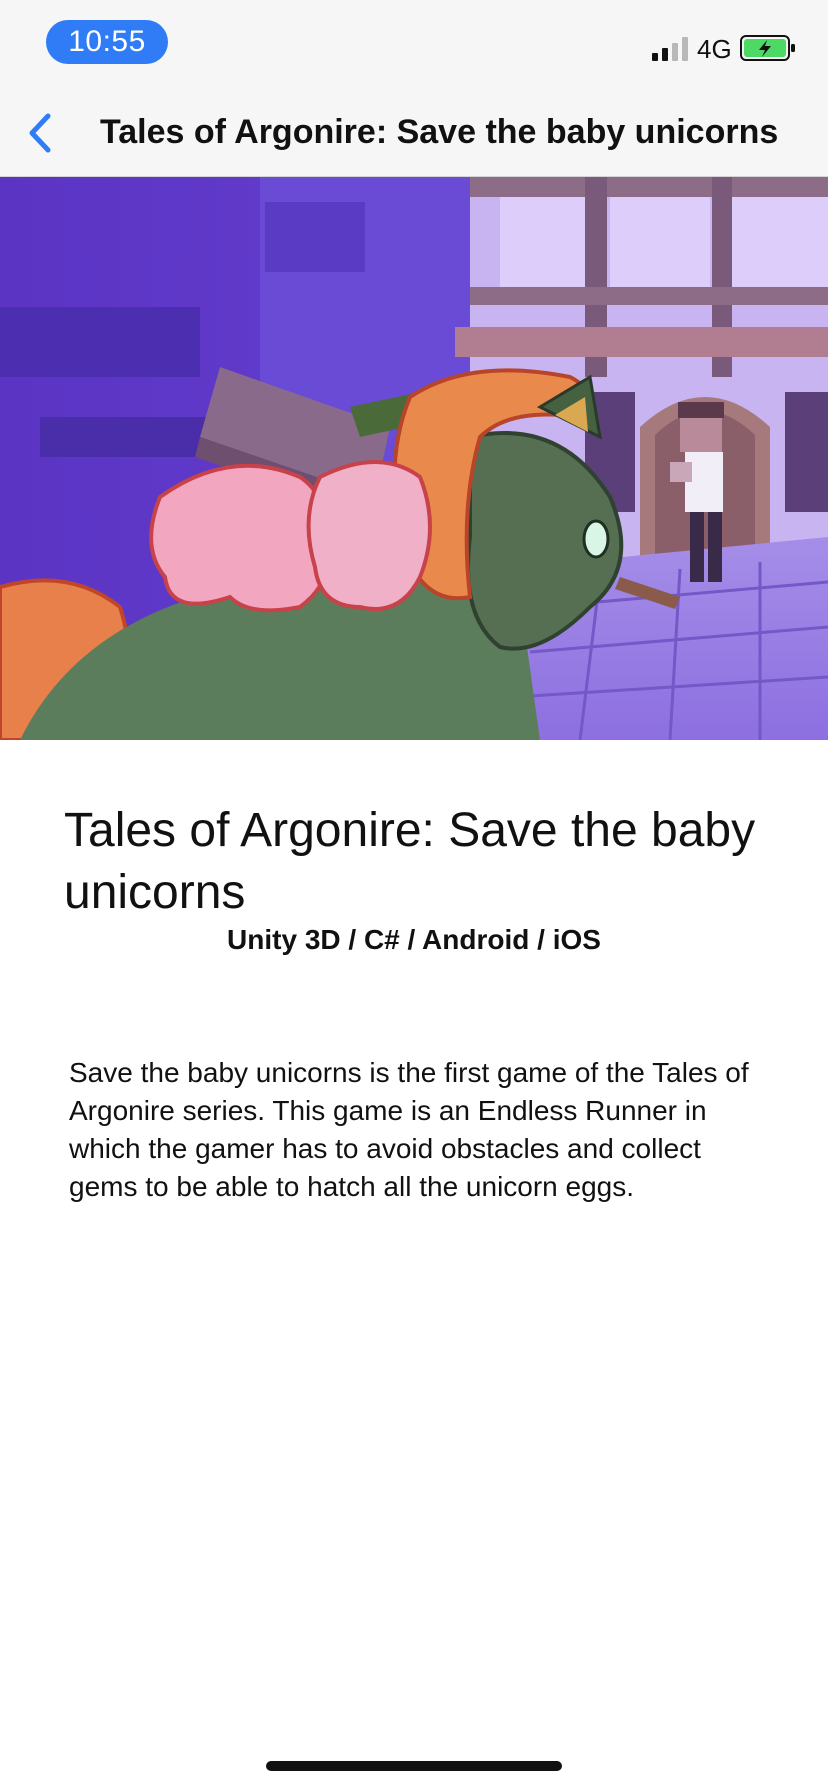 The height and width of the screenshot is (1792, 828). I want to click on chevron-left-icon, so click(41, 133).